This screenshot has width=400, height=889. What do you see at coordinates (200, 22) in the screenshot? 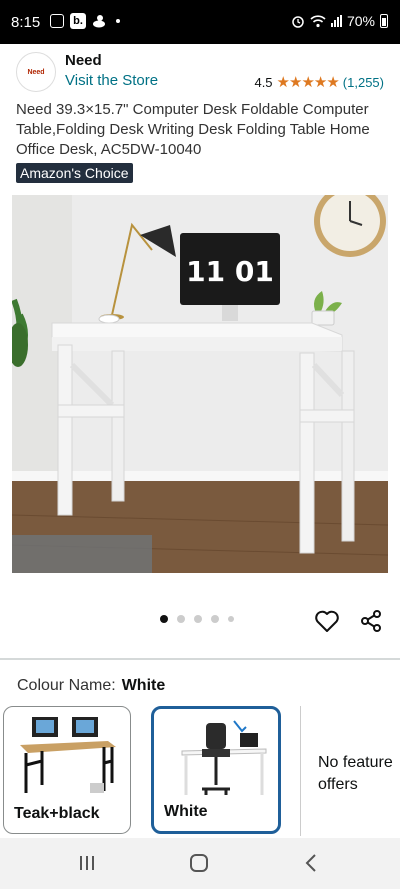
I see `status-bar: 8:15 b. 70%` at bounding box center [200, 22].